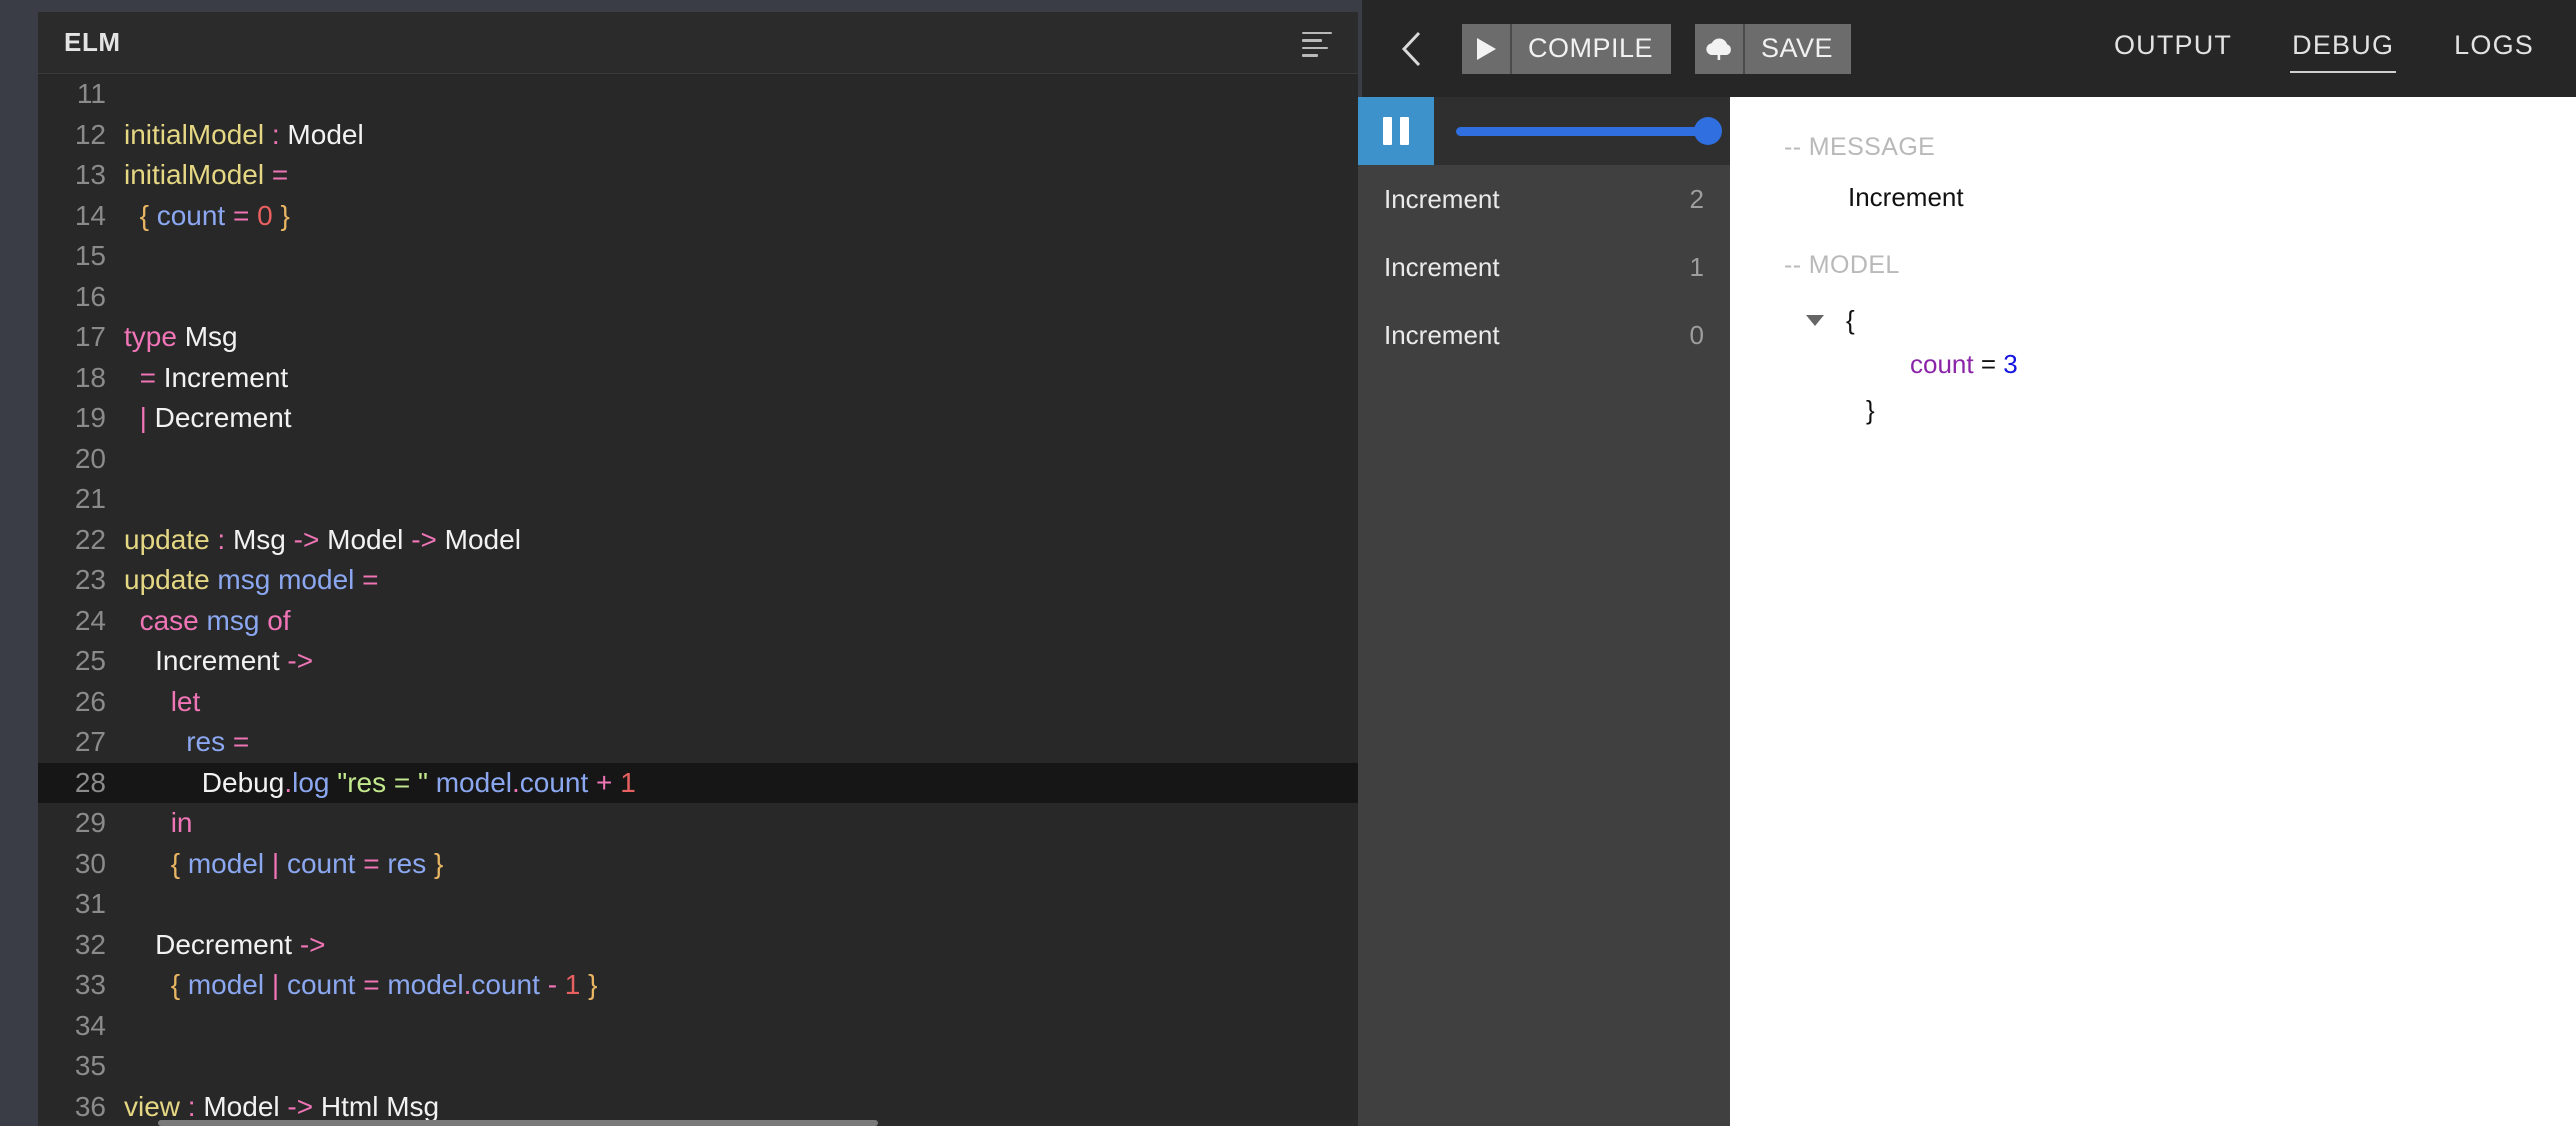 The height and width of the screenshot is (1126, 2576). Describe the element at coordinates (698, 378) in the screenshot. I see `code-line: 18 = Increment` at that location.